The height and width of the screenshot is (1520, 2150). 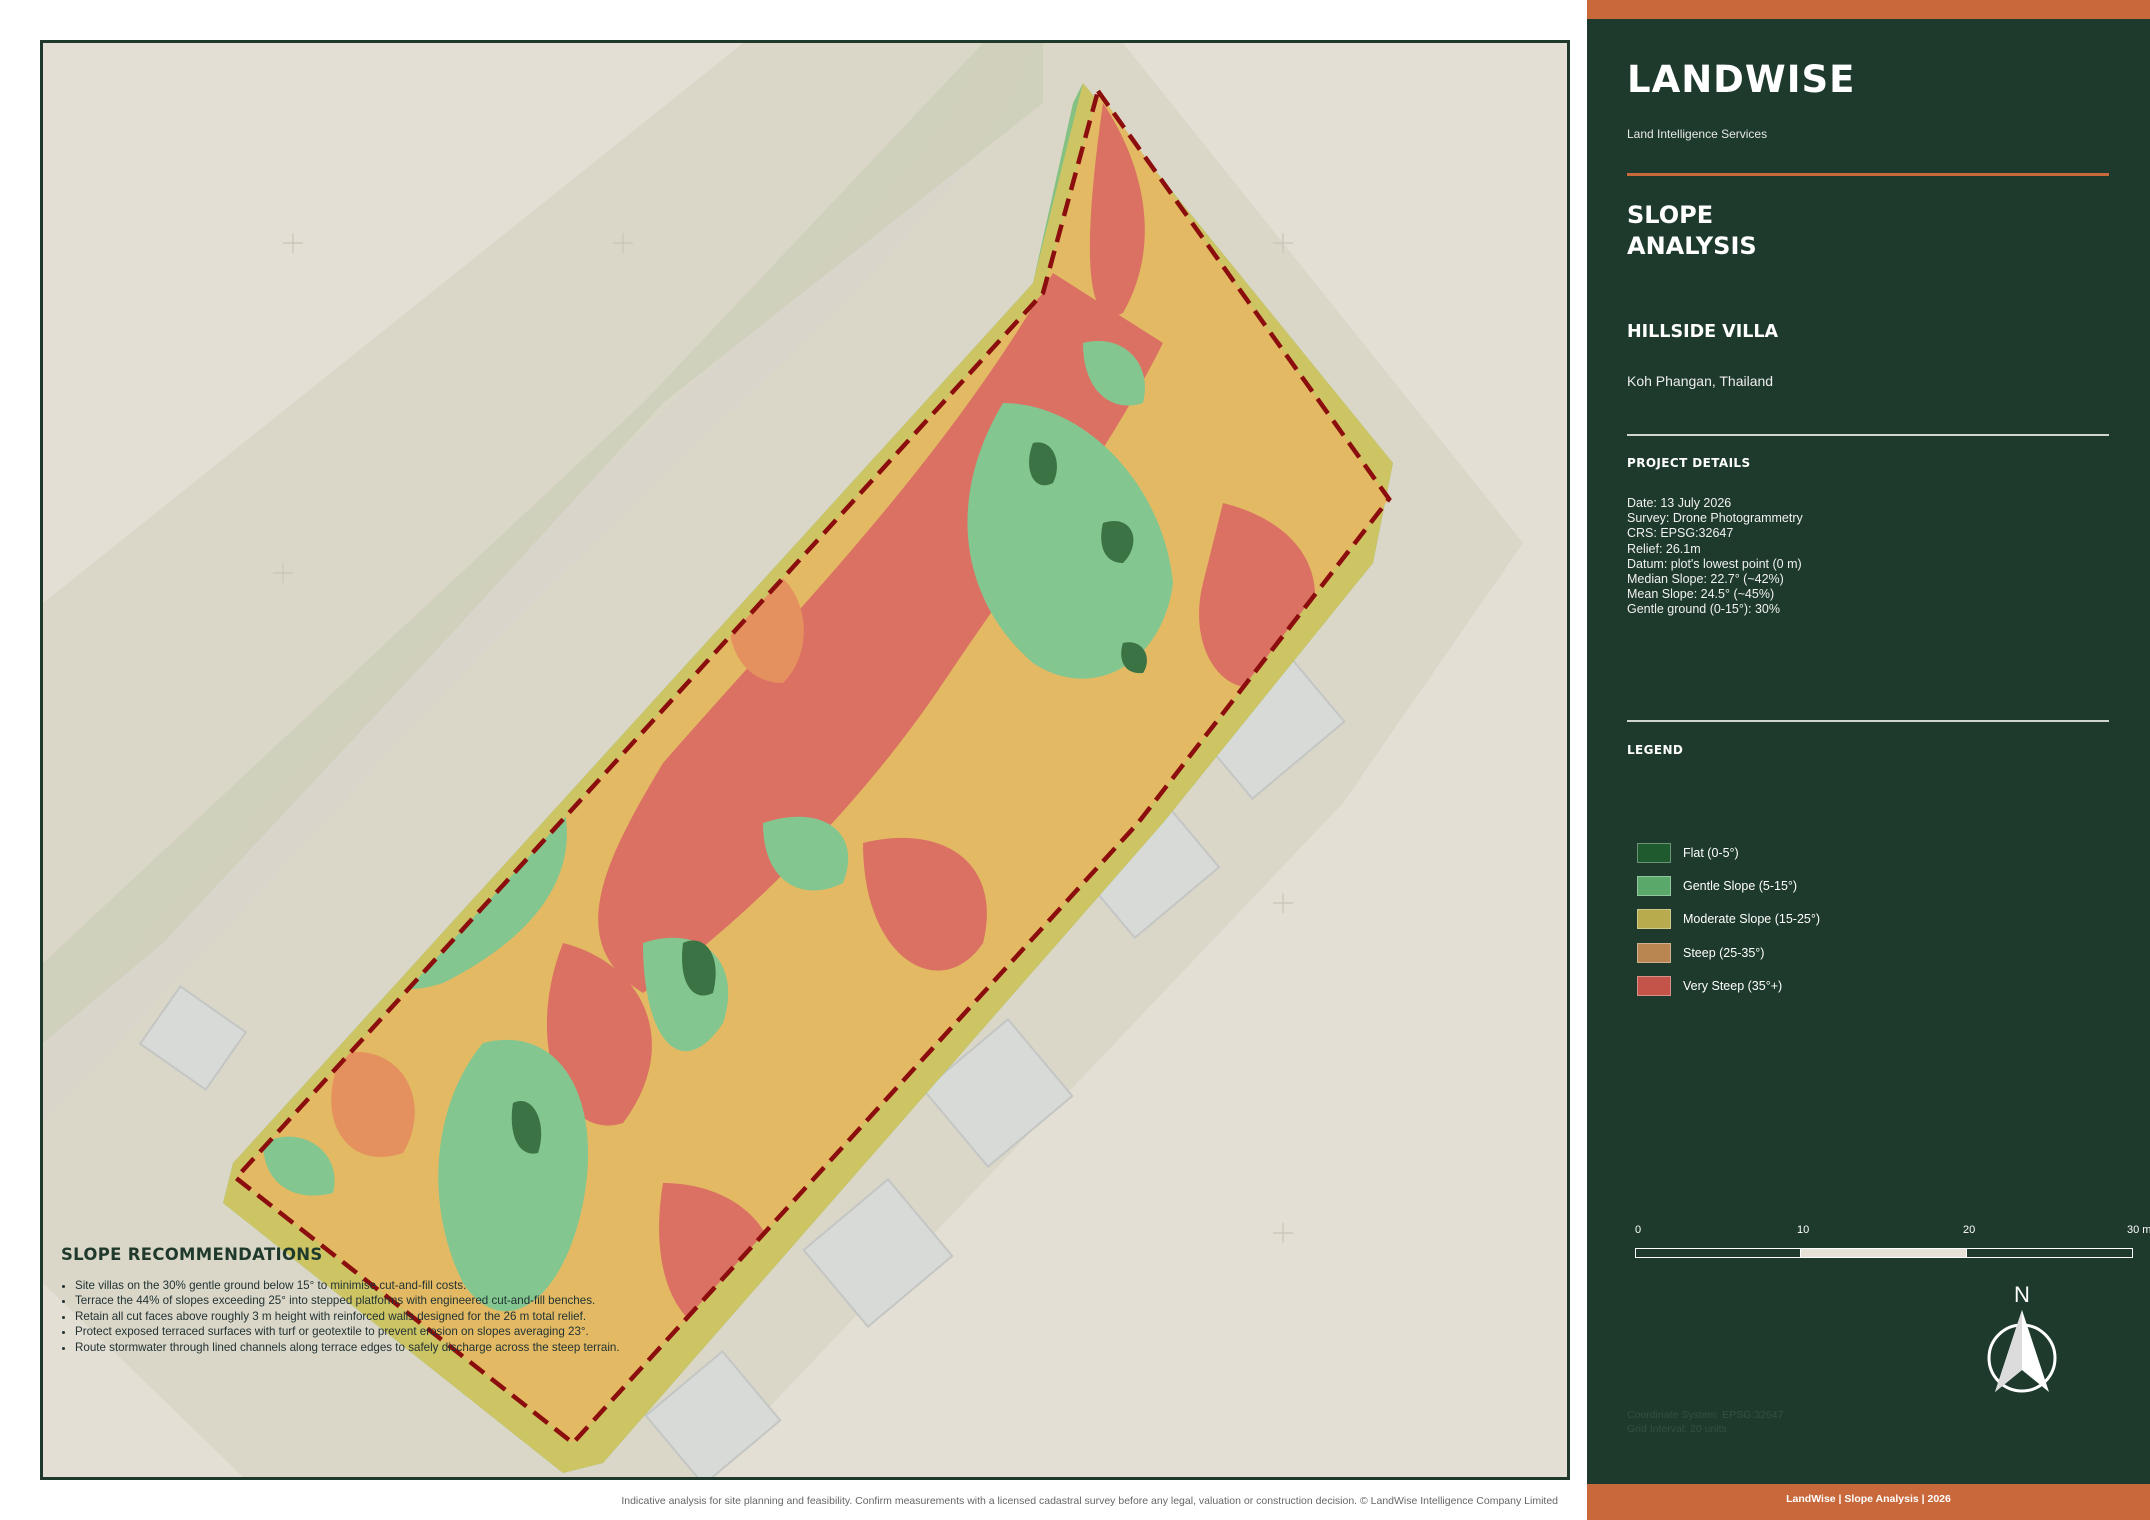 What do you see at coordinates (1711, 852) in the screenshot?
I see `legend-label: Flat (0-5°)` at bounding box center [1711, 852].